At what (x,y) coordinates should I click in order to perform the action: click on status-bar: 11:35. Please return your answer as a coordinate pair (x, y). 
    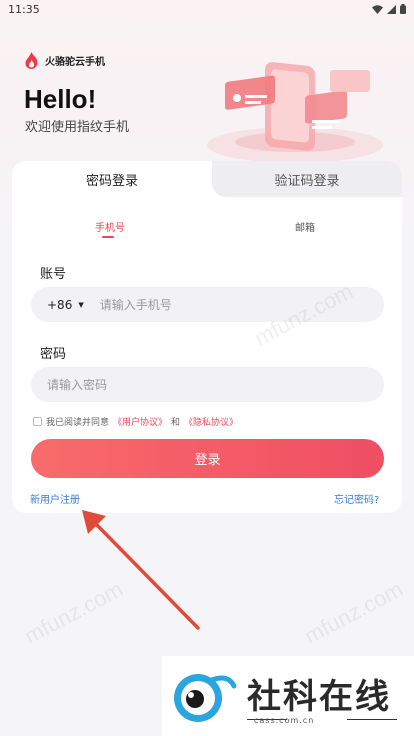
    Looking at the image, I should click on (207, 9).